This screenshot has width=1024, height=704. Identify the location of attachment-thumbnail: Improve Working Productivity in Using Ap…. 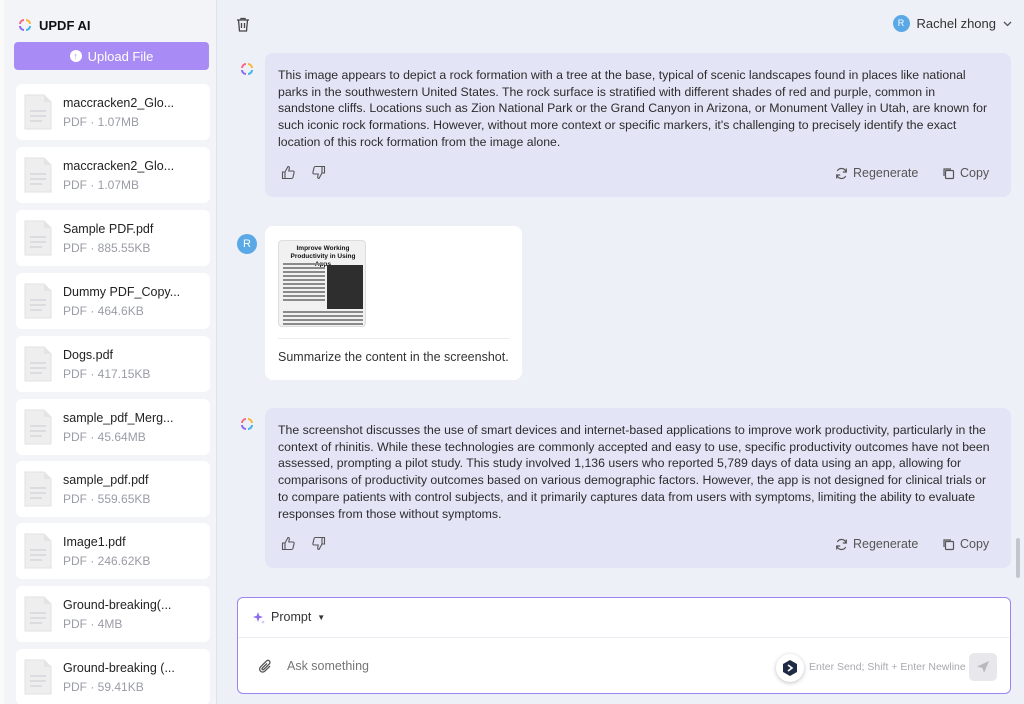
(322, 283).